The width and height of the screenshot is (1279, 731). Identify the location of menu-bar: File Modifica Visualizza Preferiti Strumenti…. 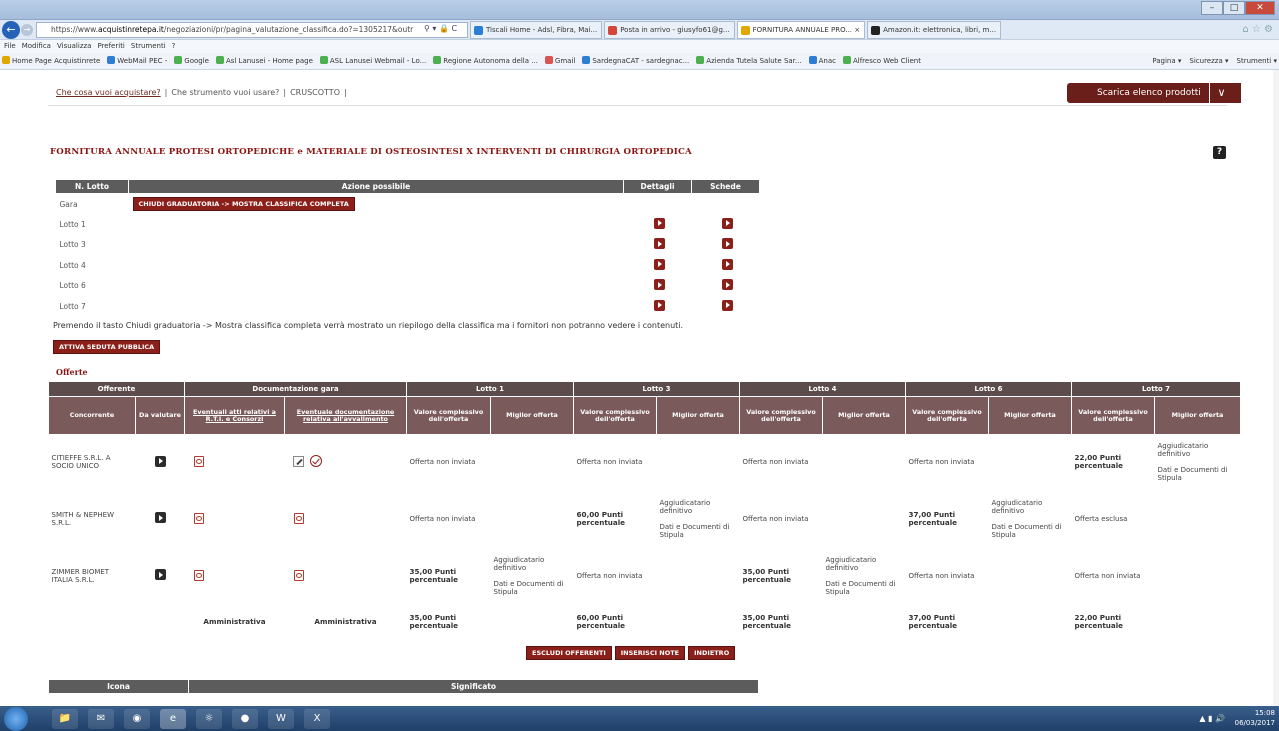
(639, 46).